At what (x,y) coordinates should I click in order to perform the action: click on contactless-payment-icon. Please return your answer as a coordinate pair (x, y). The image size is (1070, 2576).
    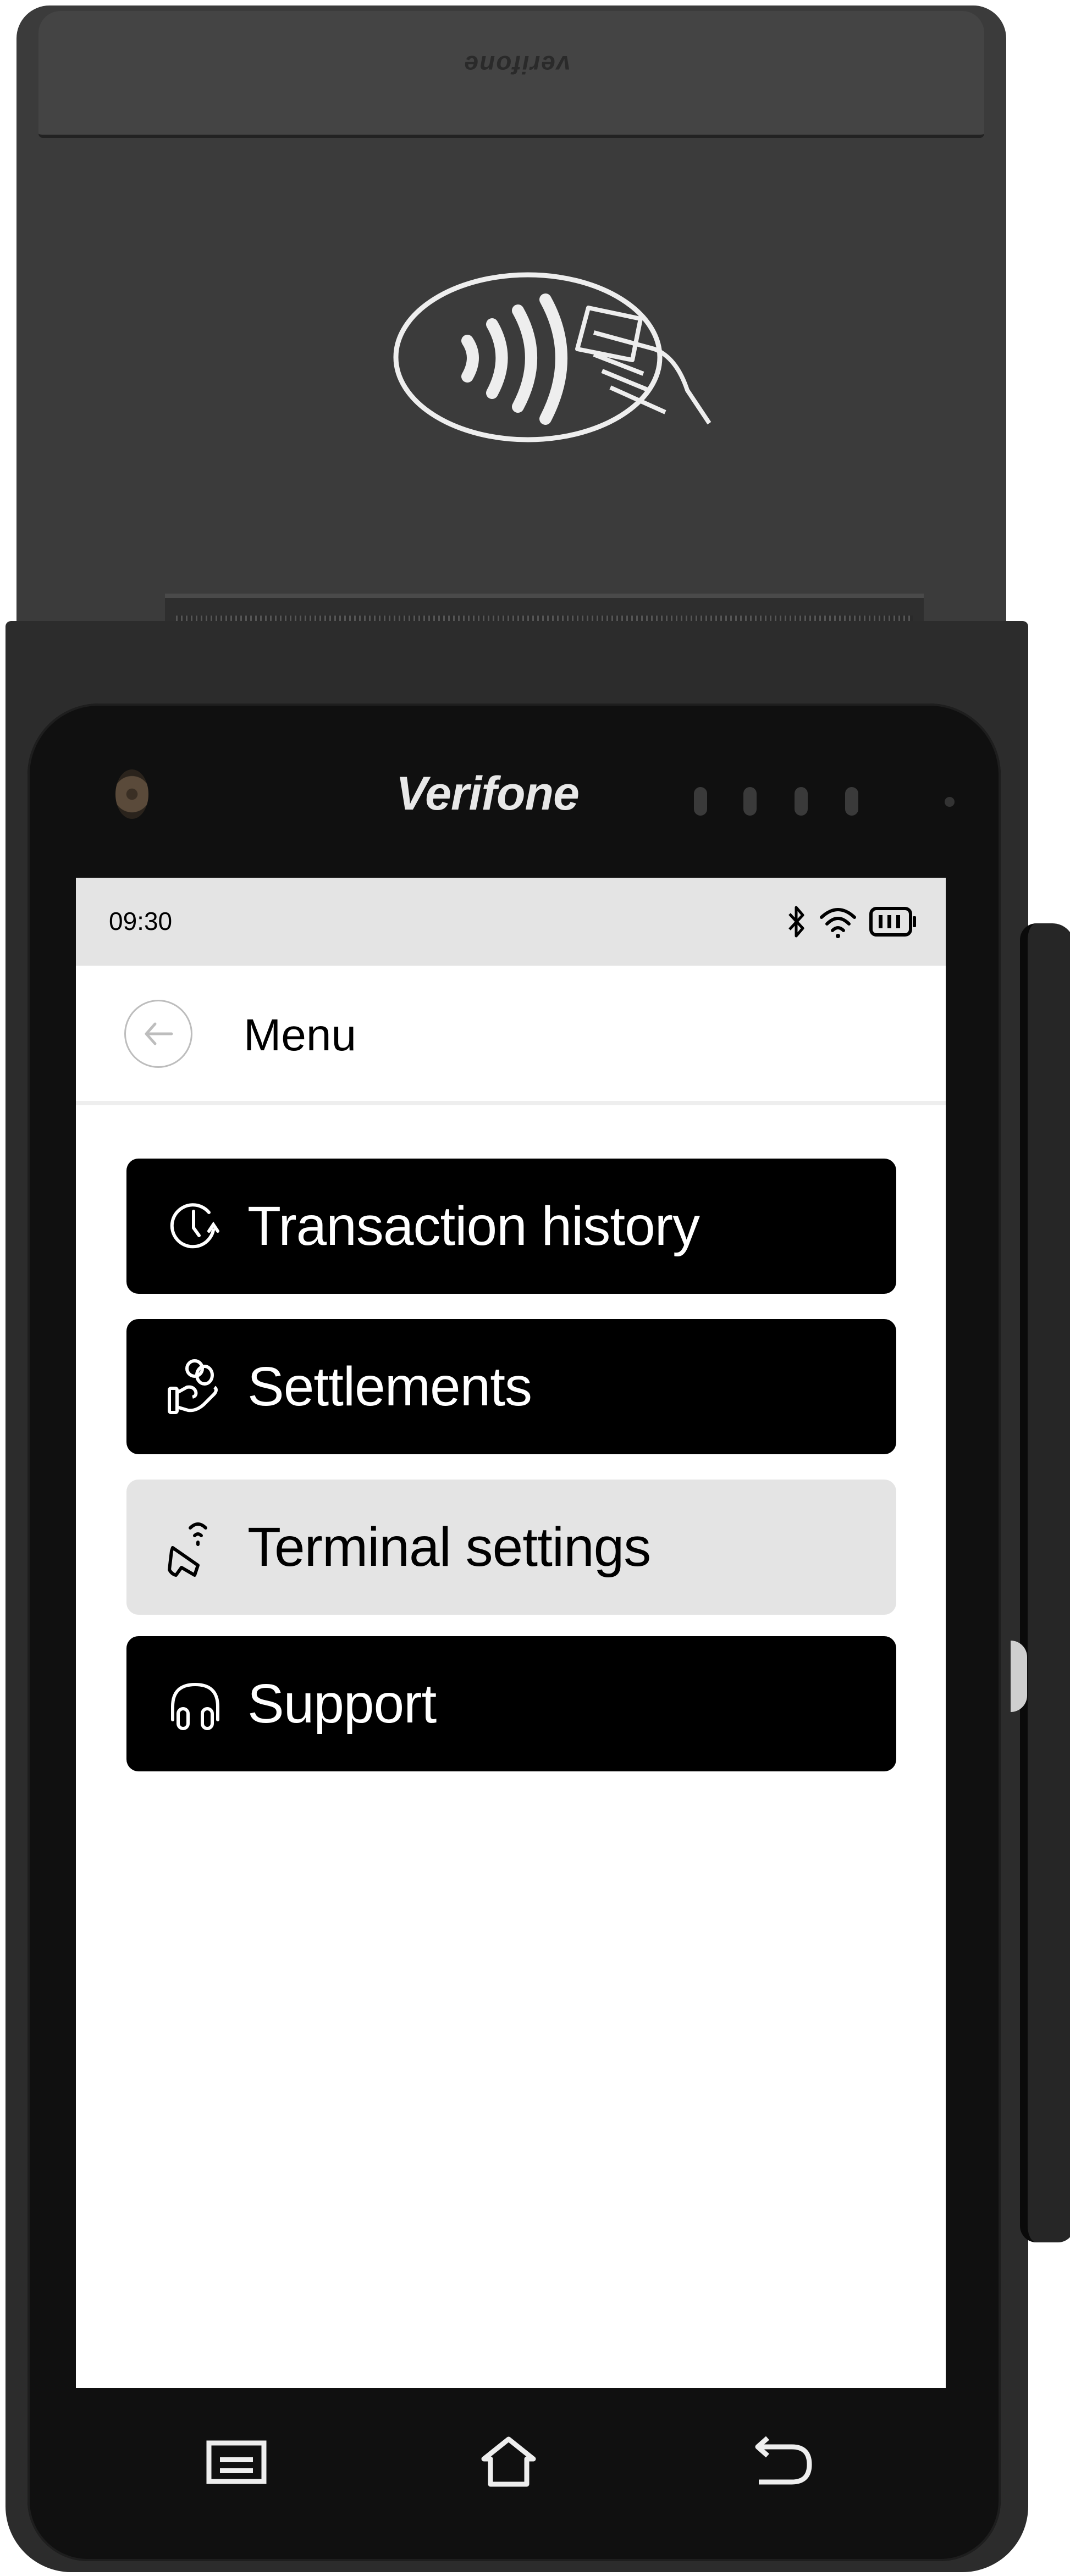
    Looking at the image, I should click on (552, 357).